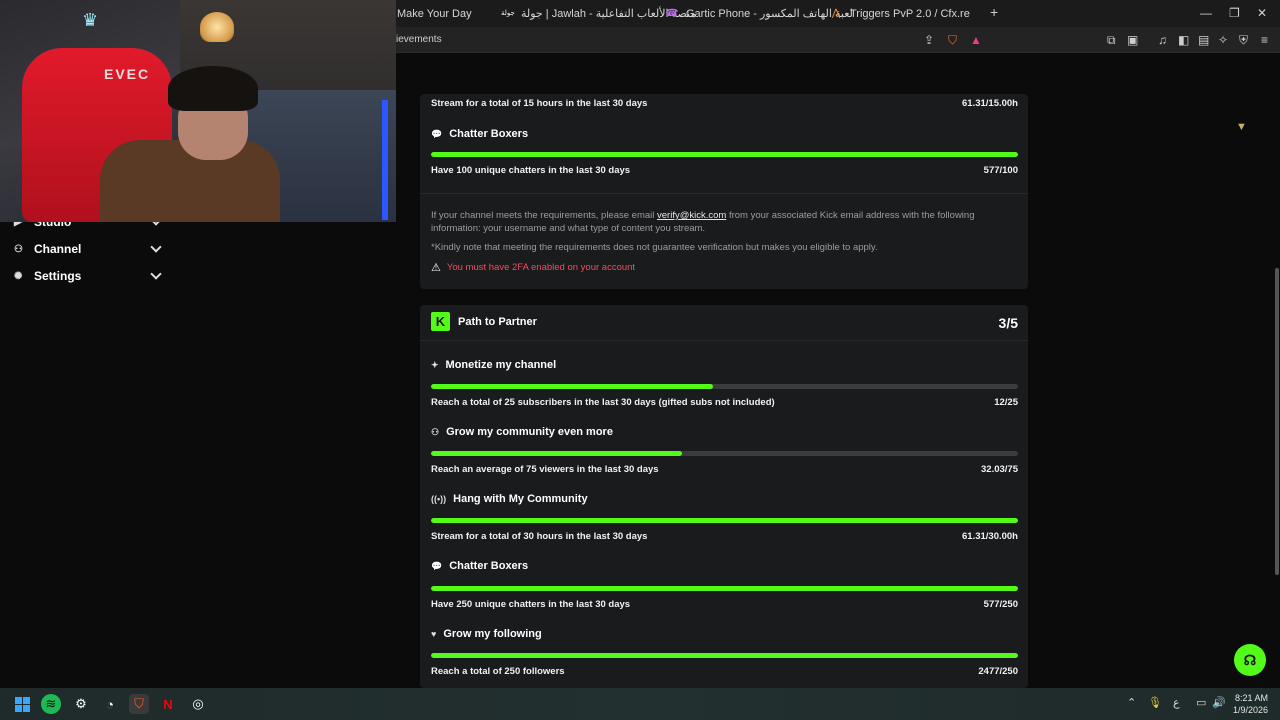 Image resolution: width=1280 pixels, height=720 pixels. I want to click on phone-icon: ☎, so click(672, 13).